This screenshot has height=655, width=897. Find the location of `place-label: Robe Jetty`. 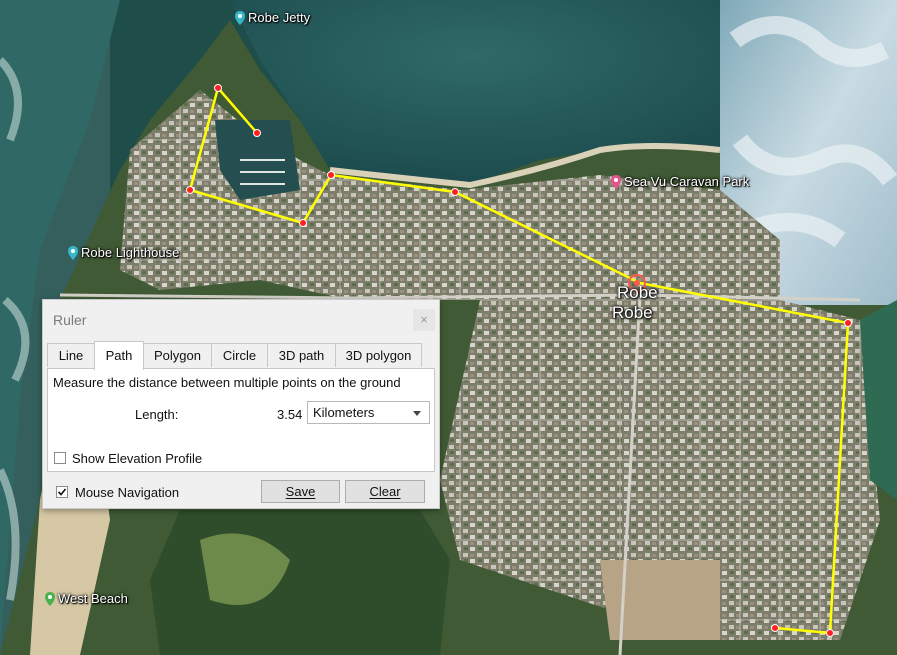

place-label: Robe Jetty is located at coordinates (279, 17).